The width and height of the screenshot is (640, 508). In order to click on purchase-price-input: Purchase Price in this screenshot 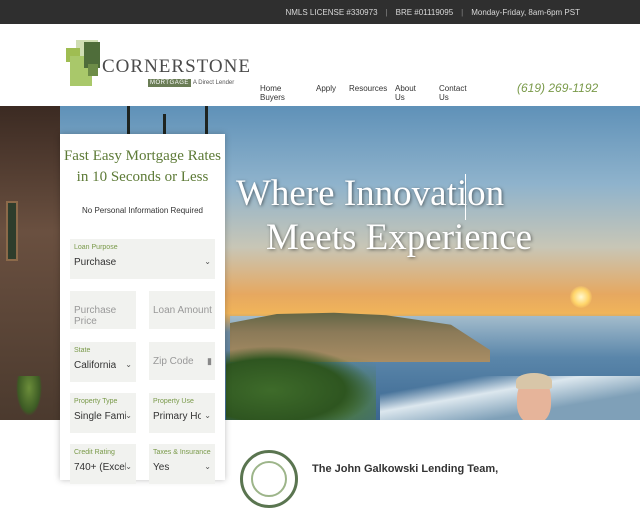, I will do `click(103, 310)`.